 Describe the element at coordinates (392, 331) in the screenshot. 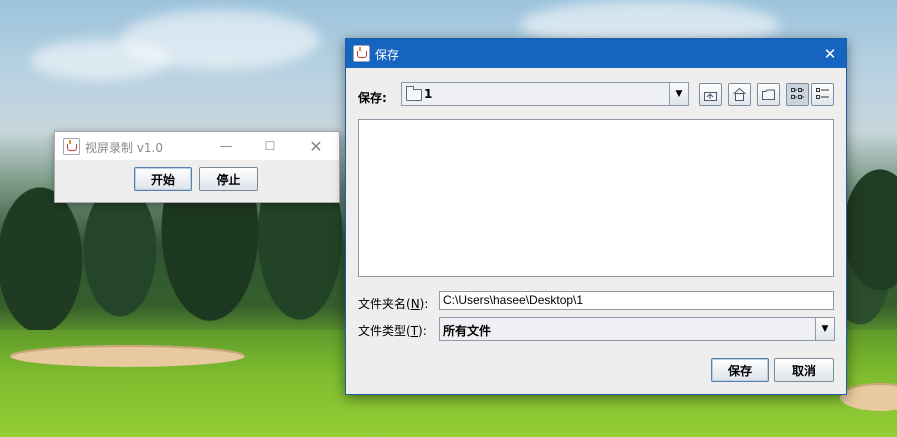

I see `filetype-label: 文件类型(T):` at that location.